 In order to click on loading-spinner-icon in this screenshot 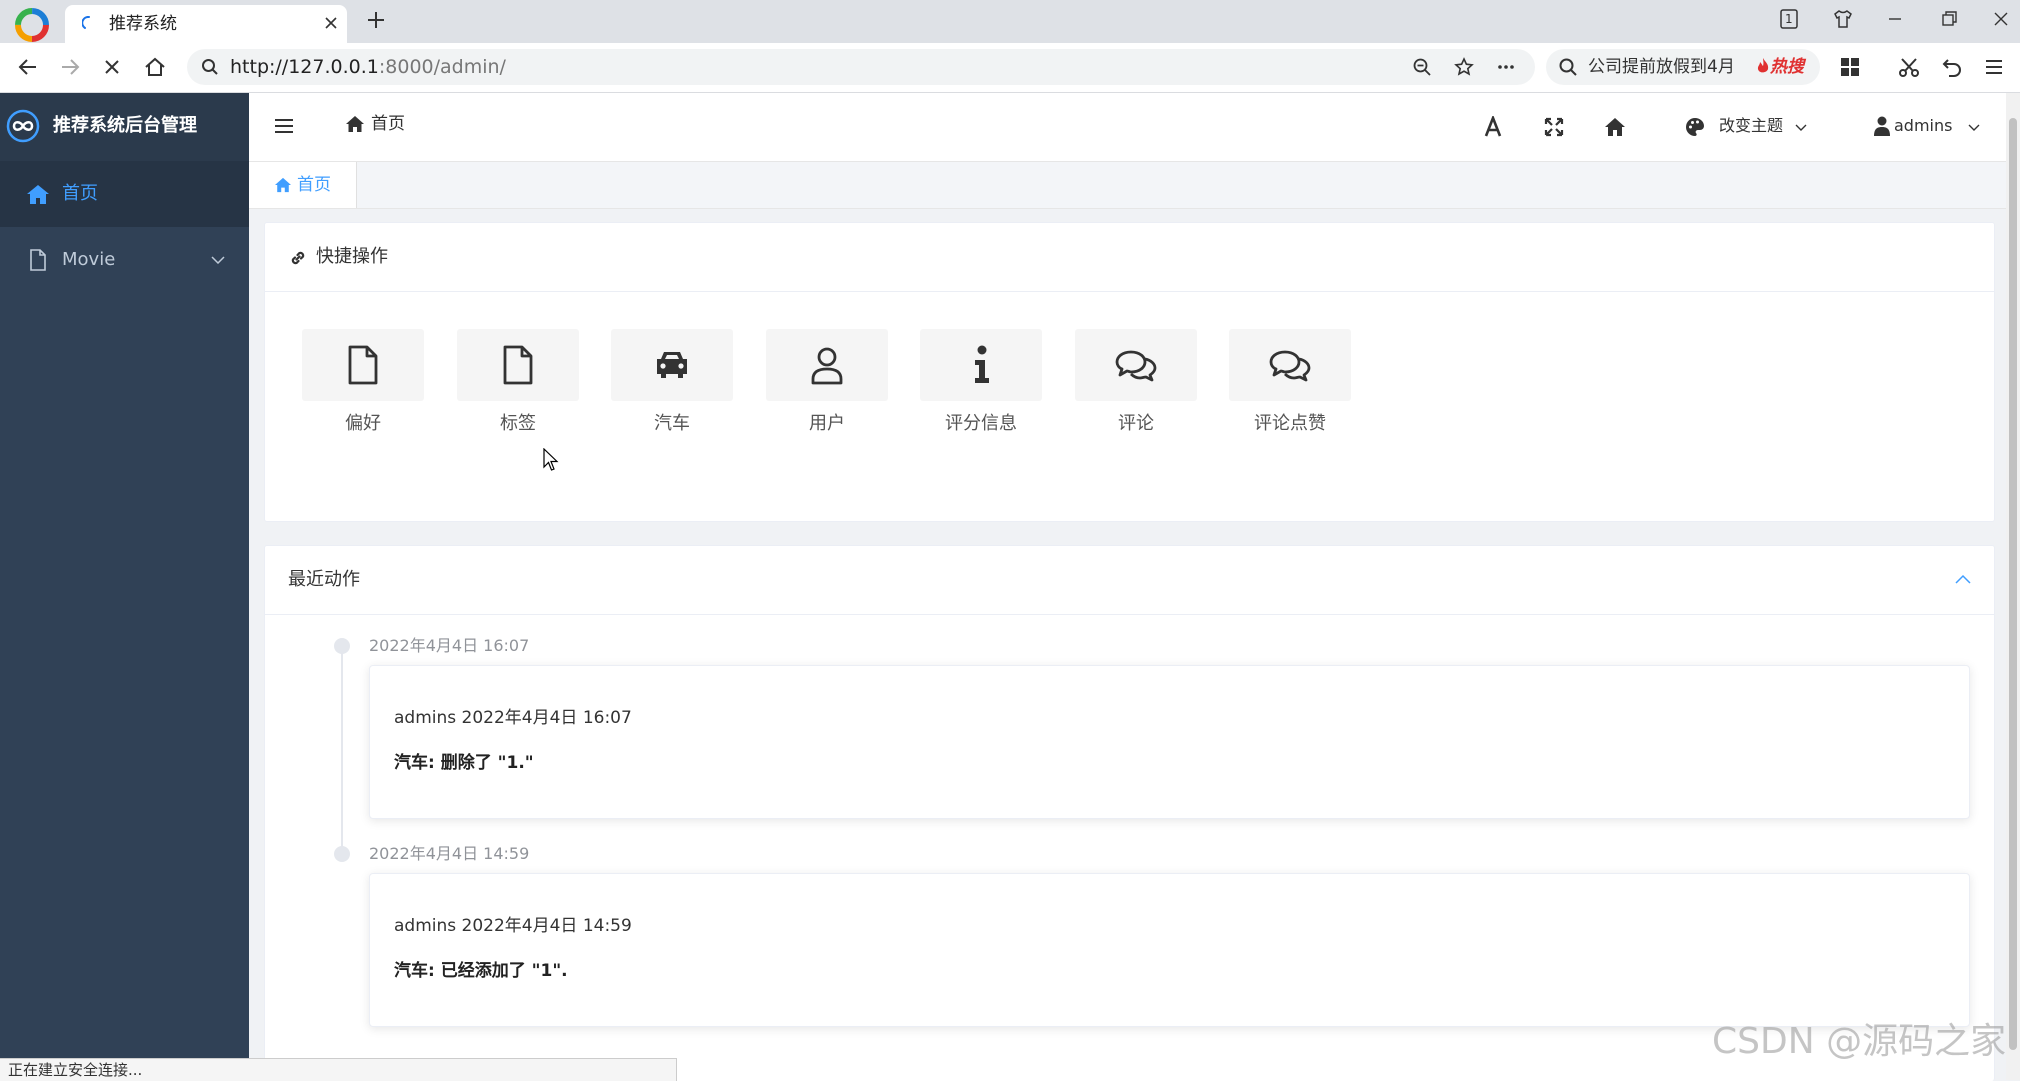, I will do `click(86, 22)`.